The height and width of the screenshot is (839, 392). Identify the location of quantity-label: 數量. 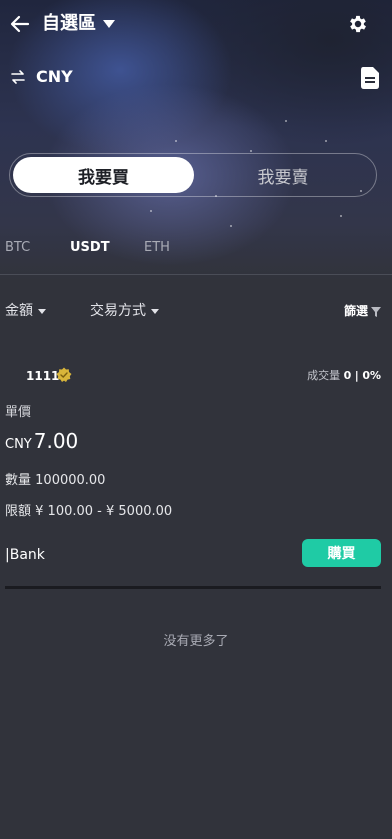
(18, 480).